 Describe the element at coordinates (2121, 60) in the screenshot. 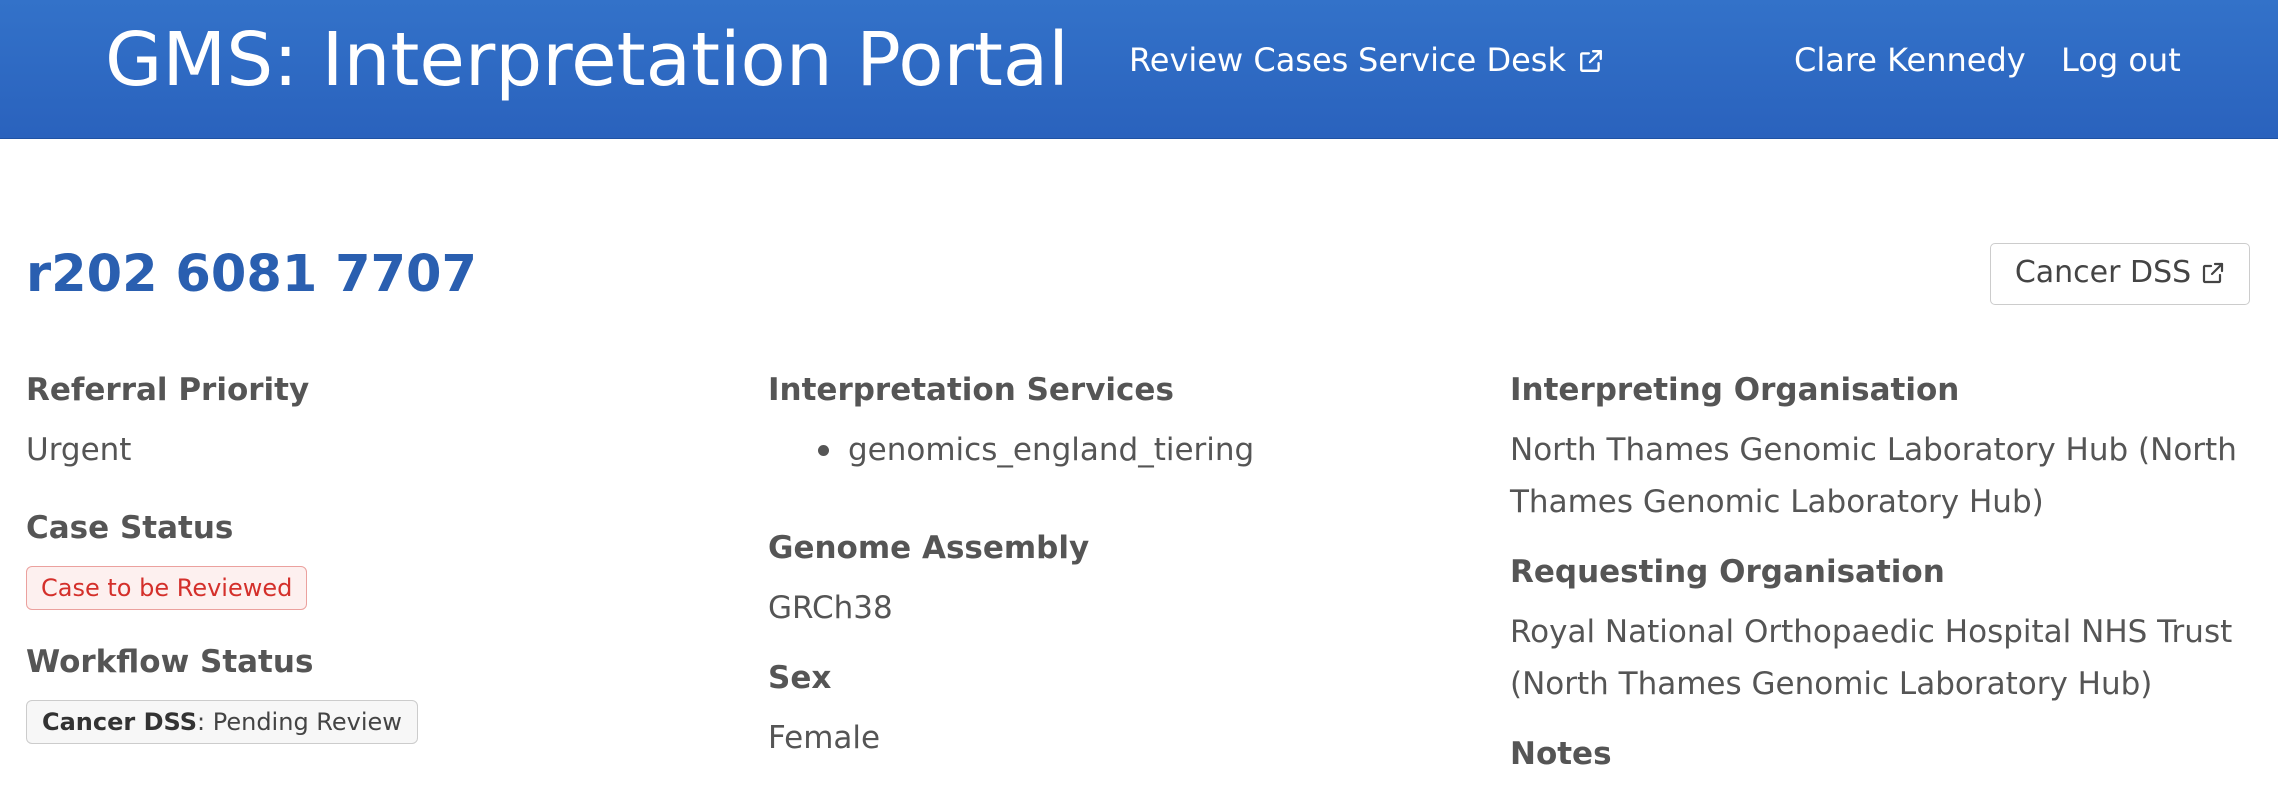

I see `nav-log-out: Log out` at that location.